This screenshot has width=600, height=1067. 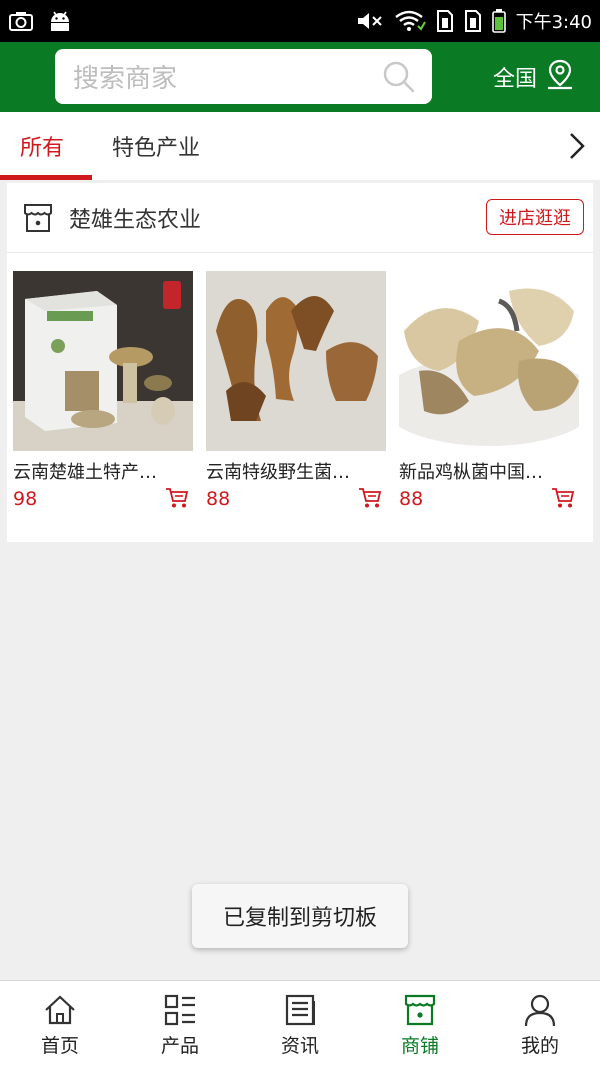 What do you see at coordinates (370, 21) in the screenshot?
I see `mute-icon` at bounding box center [370, 21].